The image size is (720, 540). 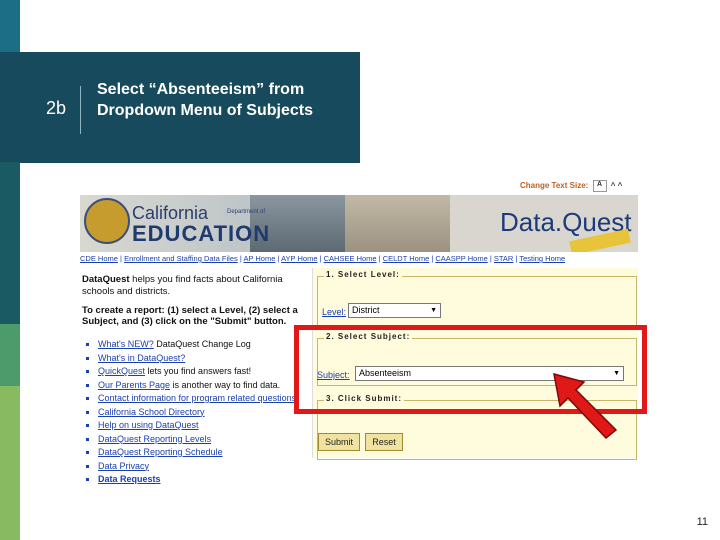 I want to click on list-item: DataQuest Reporting Schedule, so click(x=208, y=453).